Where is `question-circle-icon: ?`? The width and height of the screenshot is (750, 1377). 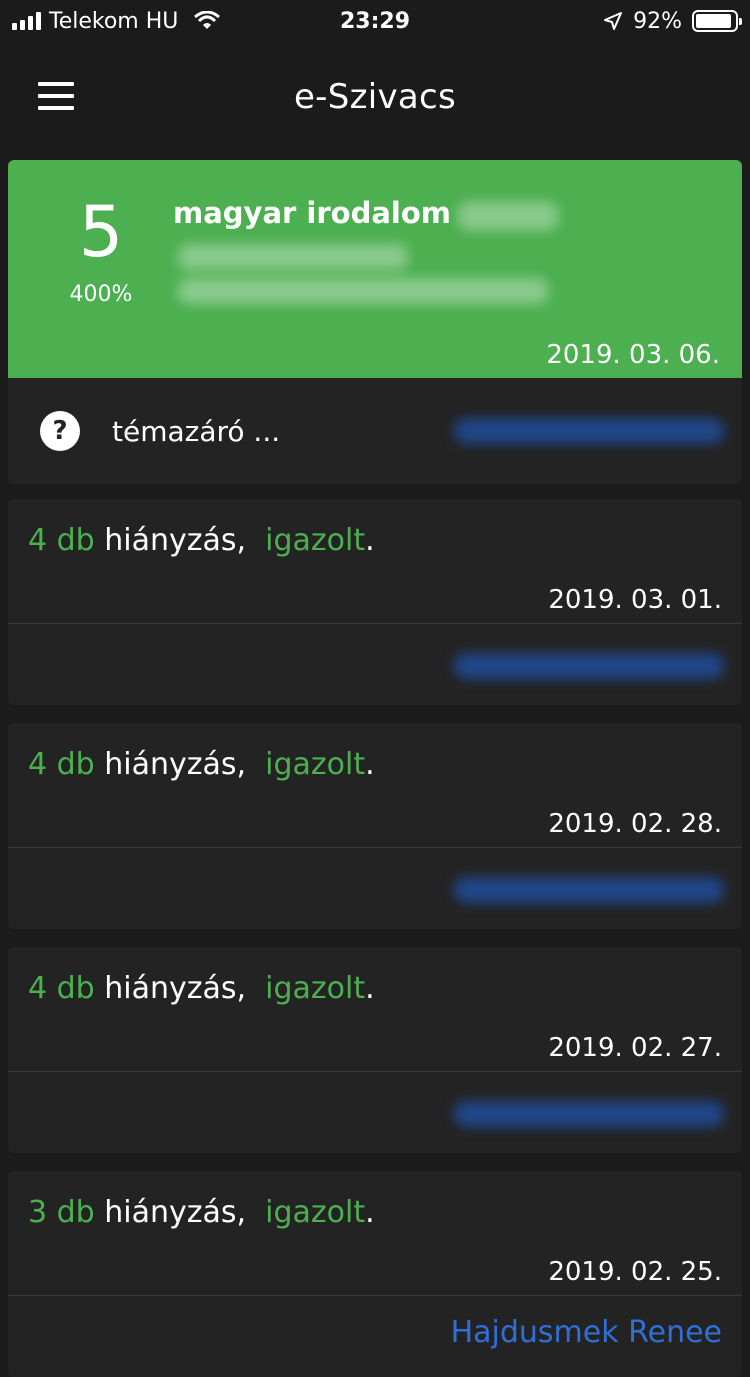 question-circle-icon: ? is located at coordinates (60, 431).